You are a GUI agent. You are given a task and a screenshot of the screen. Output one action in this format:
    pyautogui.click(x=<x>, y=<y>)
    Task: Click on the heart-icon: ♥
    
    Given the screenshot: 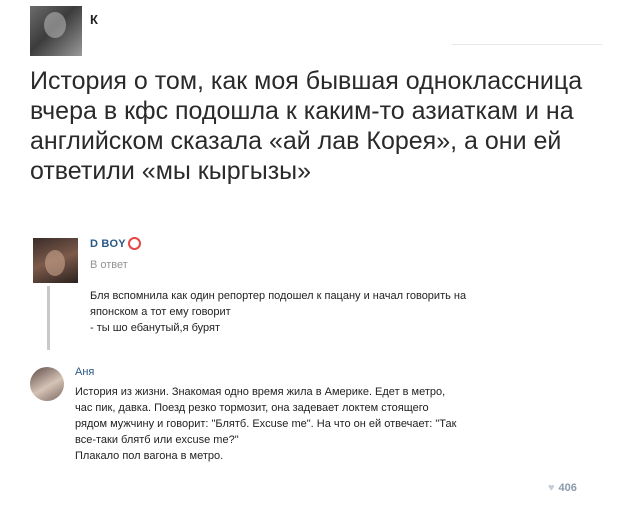 What is the action you would take?
    pyautogui.click(x=551, y=488)
    